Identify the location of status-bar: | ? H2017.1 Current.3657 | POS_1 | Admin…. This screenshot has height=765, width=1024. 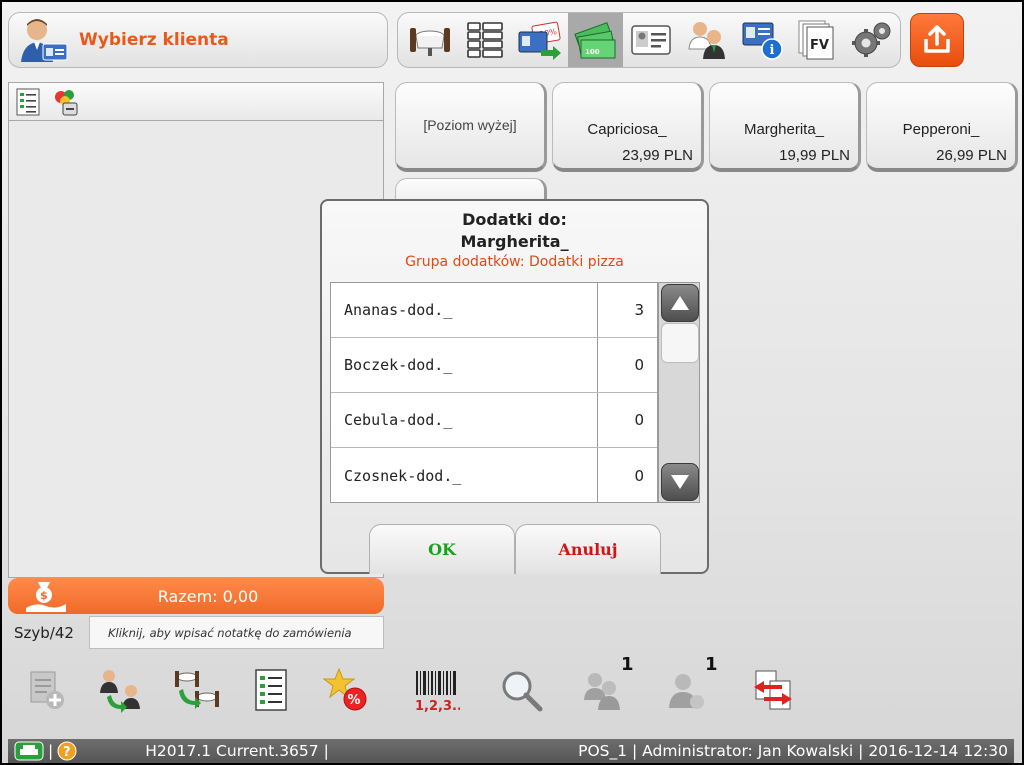
(511, 751).